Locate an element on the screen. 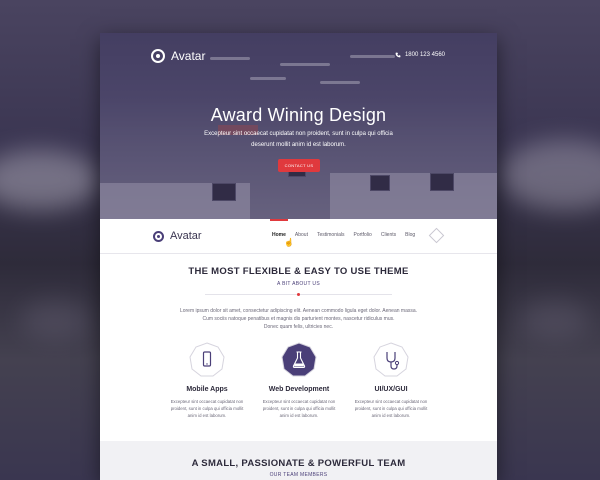  feature-title: Web Development is located at coordinates (299, 389).